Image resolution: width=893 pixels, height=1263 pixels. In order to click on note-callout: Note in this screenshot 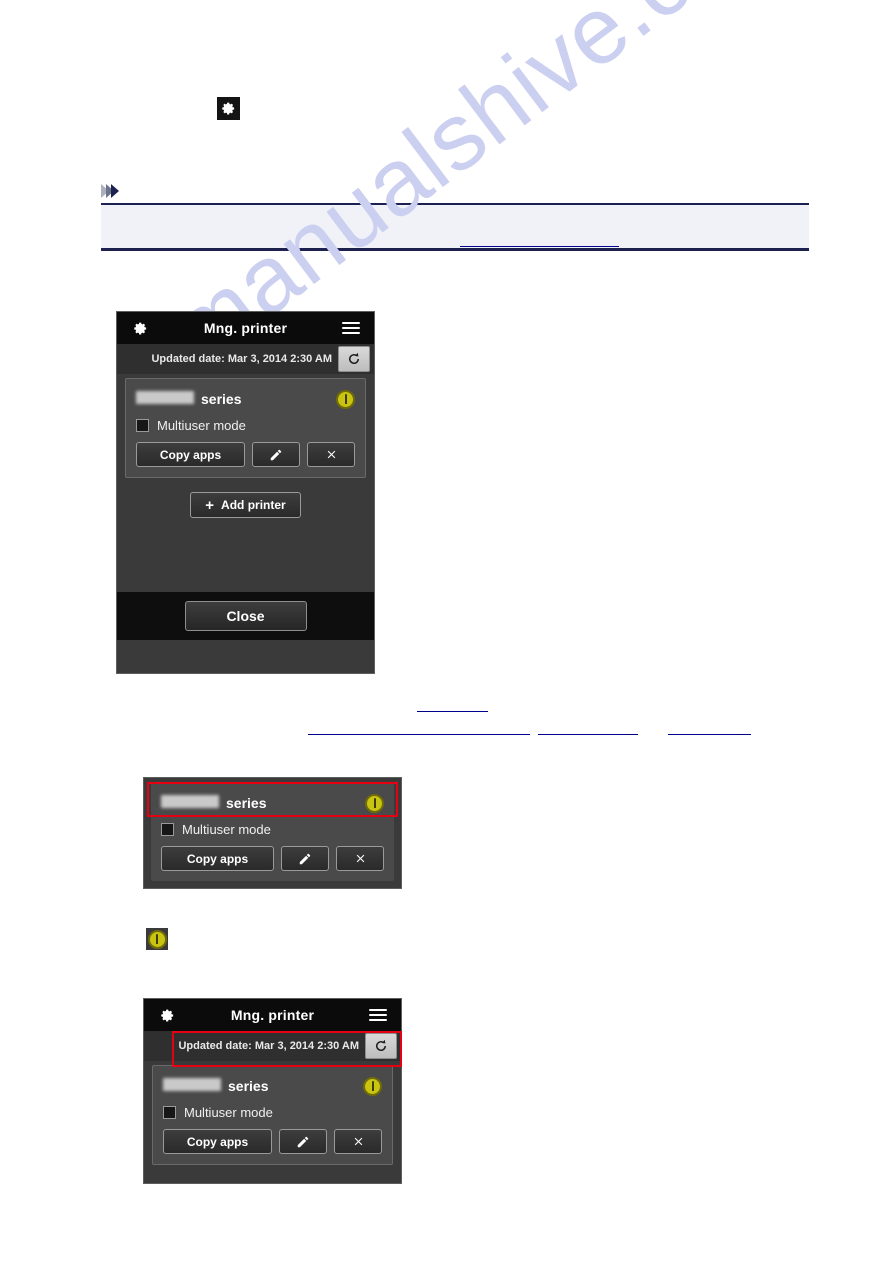, I will do `click(455, 216)`.